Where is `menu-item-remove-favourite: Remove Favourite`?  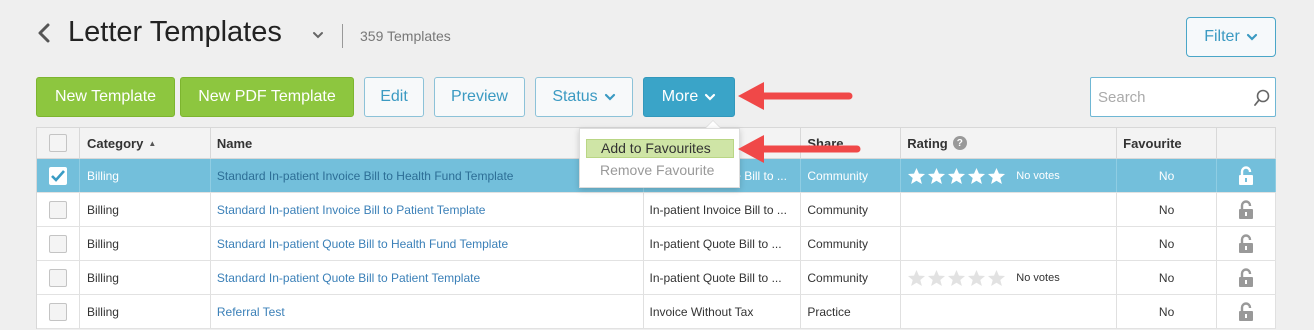 menu-item-remove-favourite: Remove Favourite is located at coordinates (657, 170).